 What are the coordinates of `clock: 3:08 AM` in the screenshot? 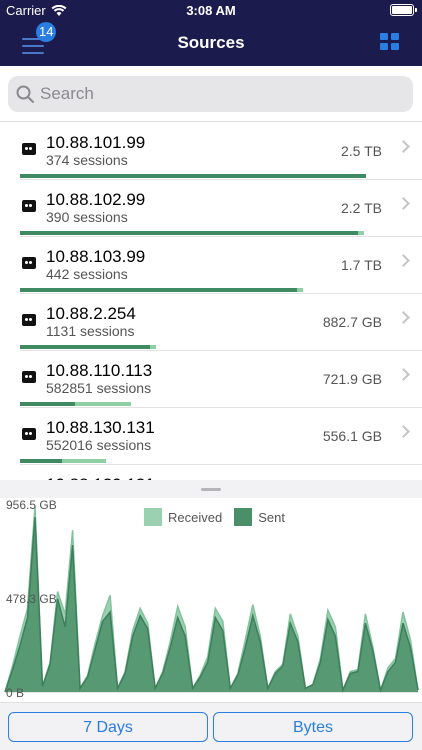 It's located at (211, 10).